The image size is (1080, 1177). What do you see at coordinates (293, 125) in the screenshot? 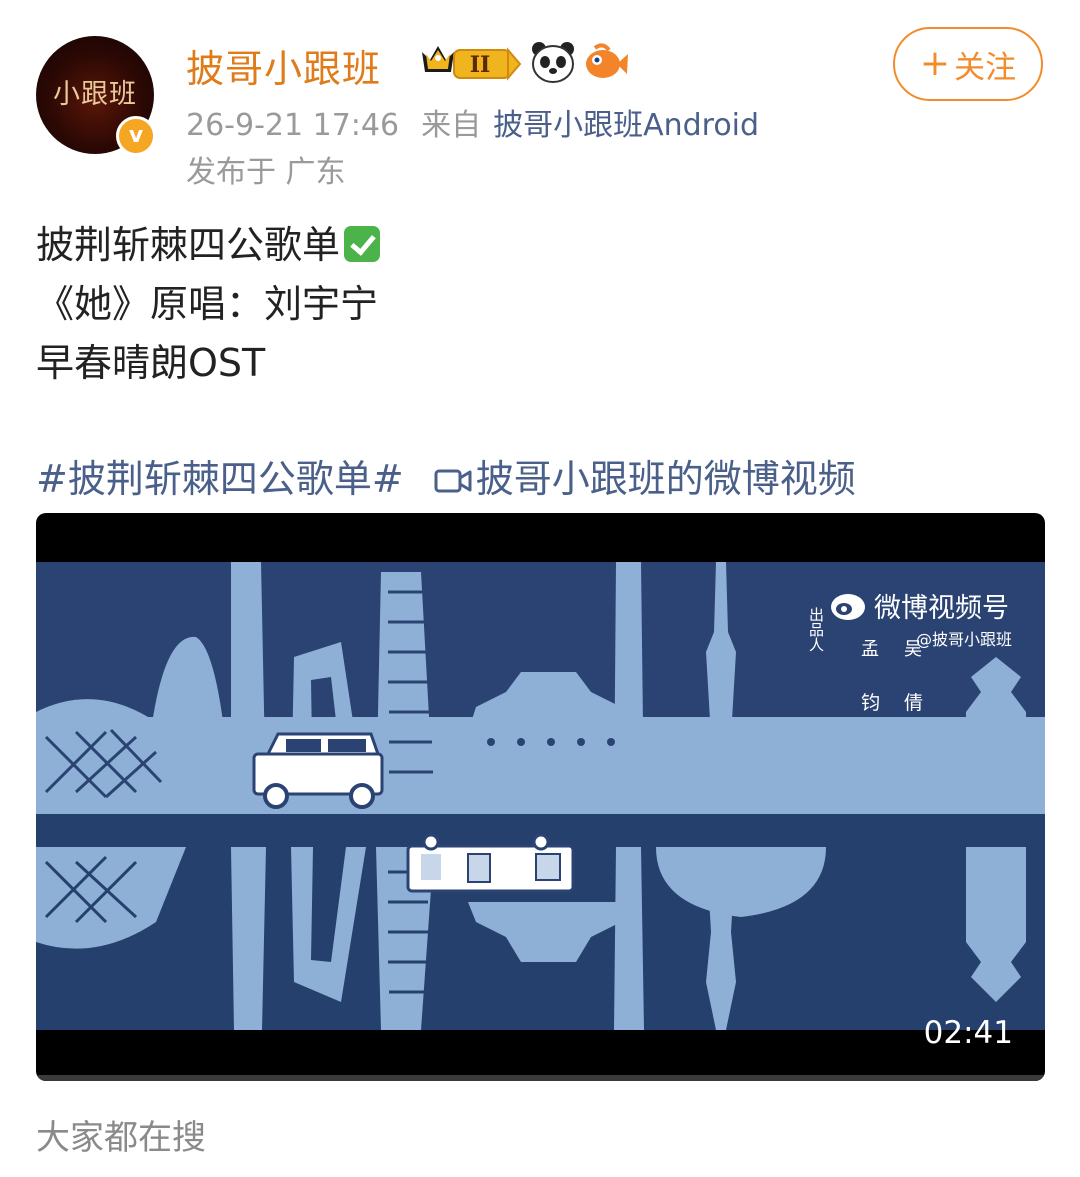
I see `timestamp: 26-9-21 17:46` at bounding box center [293, 125].